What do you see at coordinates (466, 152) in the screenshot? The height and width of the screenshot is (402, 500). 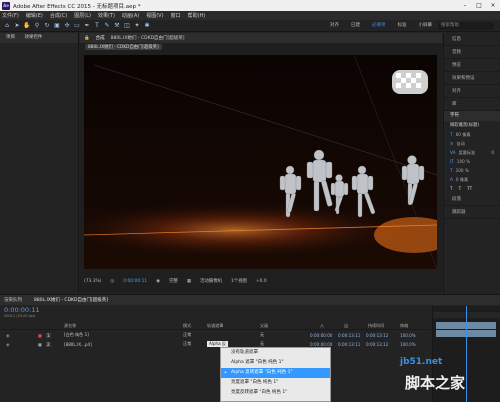 I see `tracking-value: 度量标准` at bounding box center [466, 152].